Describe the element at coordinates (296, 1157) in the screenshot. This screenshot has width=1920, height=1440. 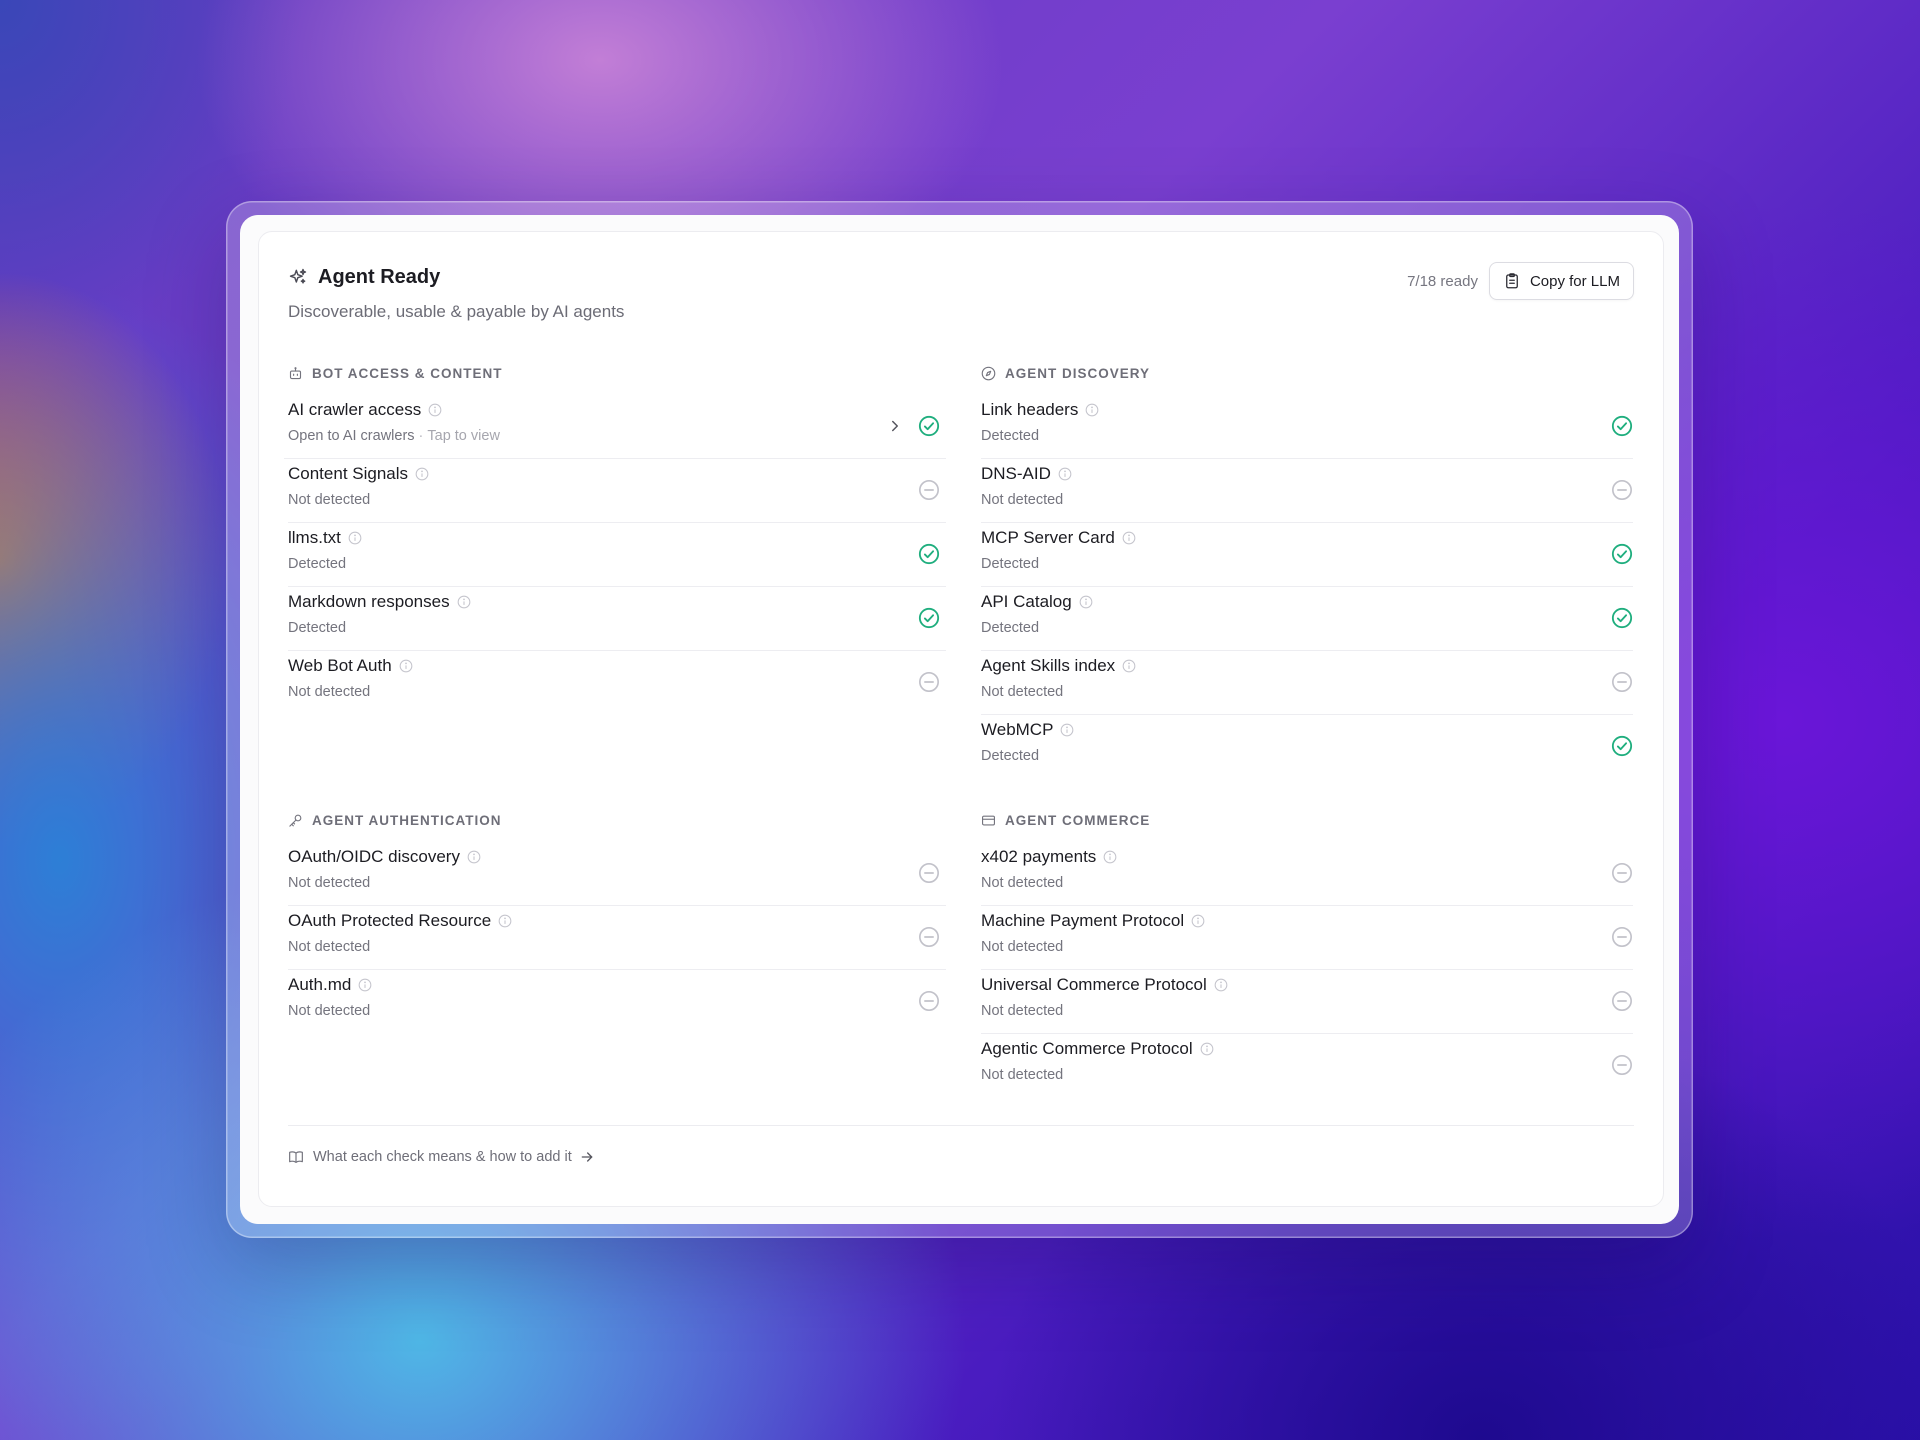
I see `book-icon` at that location.